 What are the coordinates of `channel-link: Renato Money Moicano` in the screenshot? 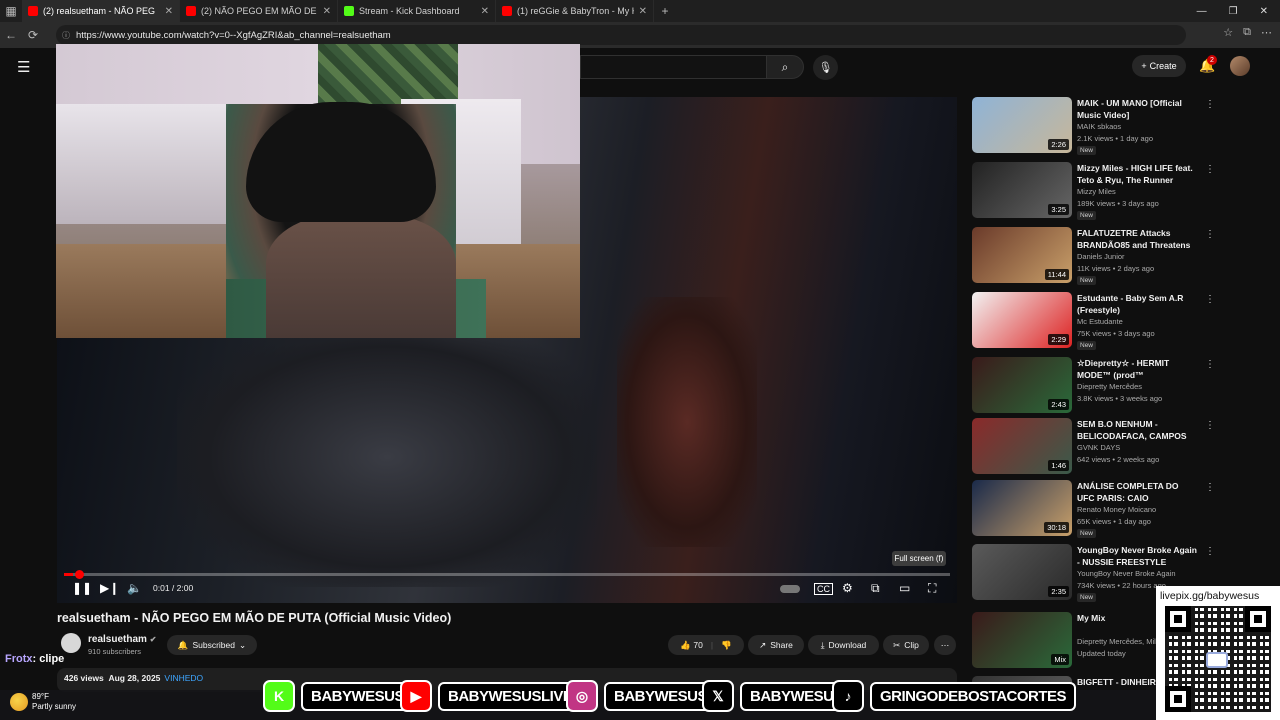 It's located at (1116, 509).